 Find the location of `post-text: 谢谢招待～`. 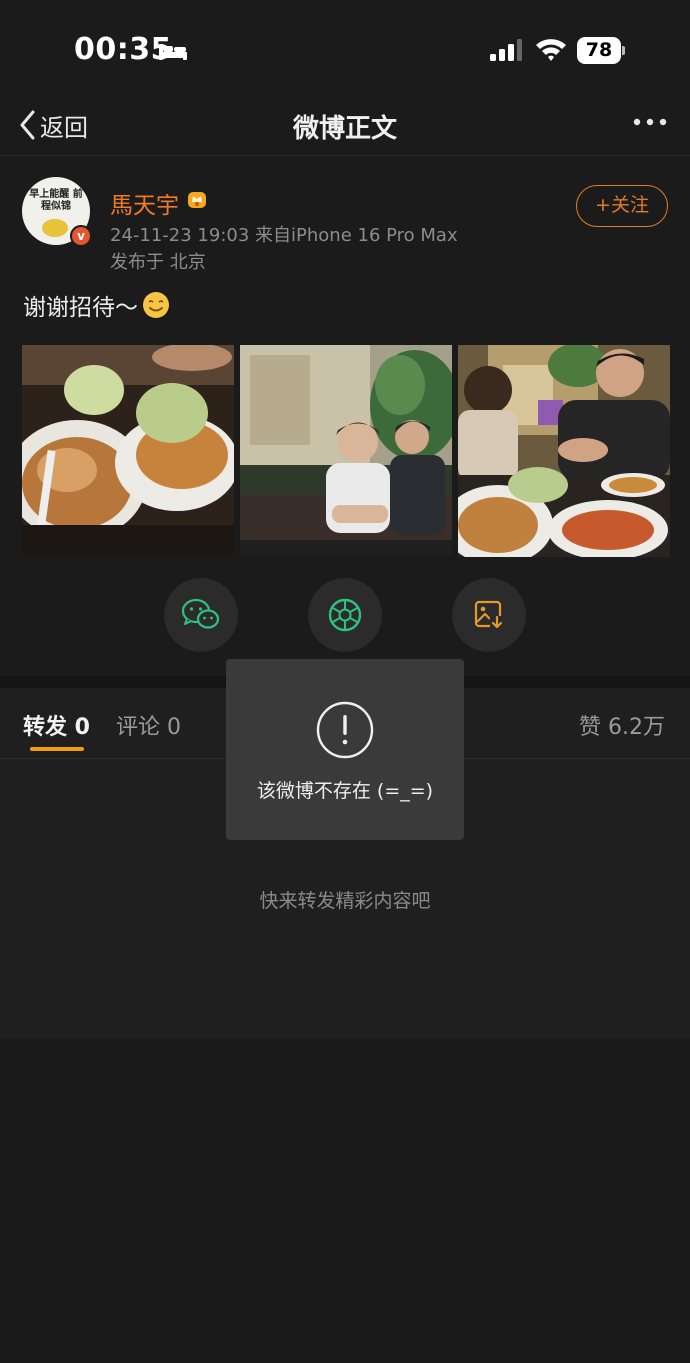

post-text: 谢谢招待～ is located at coordinates (80, 308).